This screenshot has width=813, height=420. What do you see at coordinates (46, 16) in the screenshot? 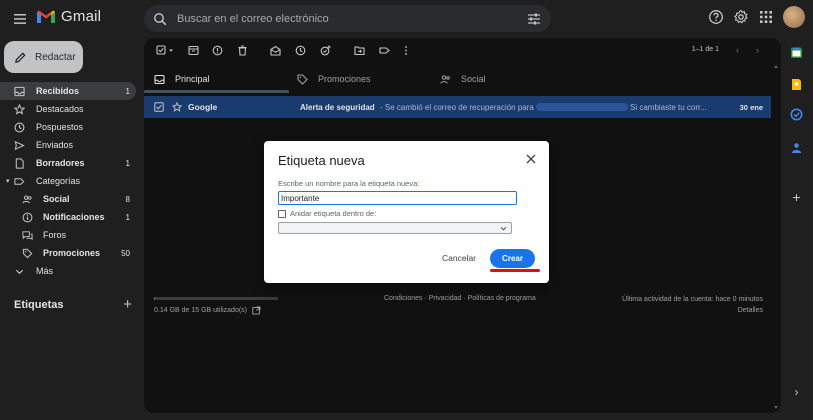
I see `gmail-m-icon` at bounding box center [46, 16].